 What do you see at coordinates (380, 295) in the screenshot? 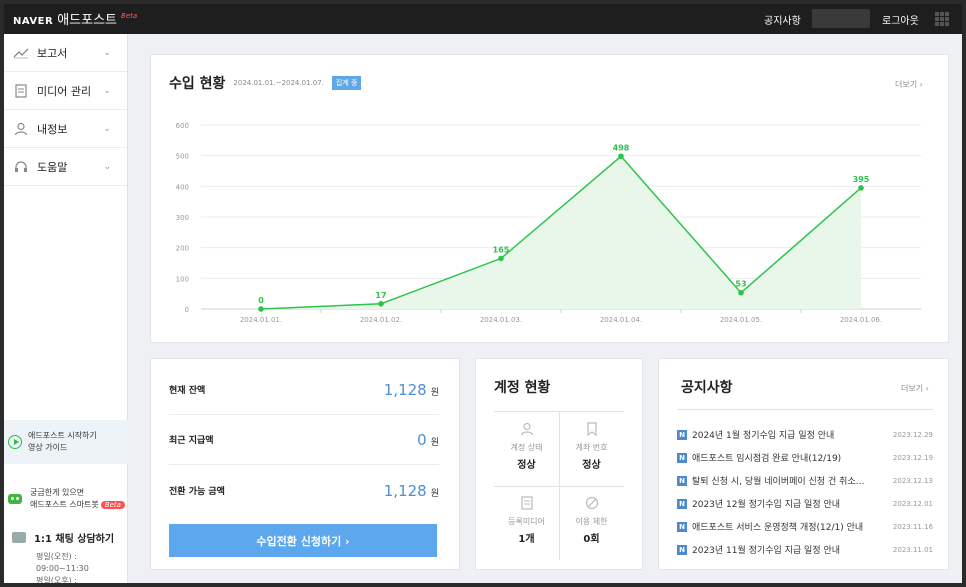
I see `data-label: 17` at bounding box center [380, 295].